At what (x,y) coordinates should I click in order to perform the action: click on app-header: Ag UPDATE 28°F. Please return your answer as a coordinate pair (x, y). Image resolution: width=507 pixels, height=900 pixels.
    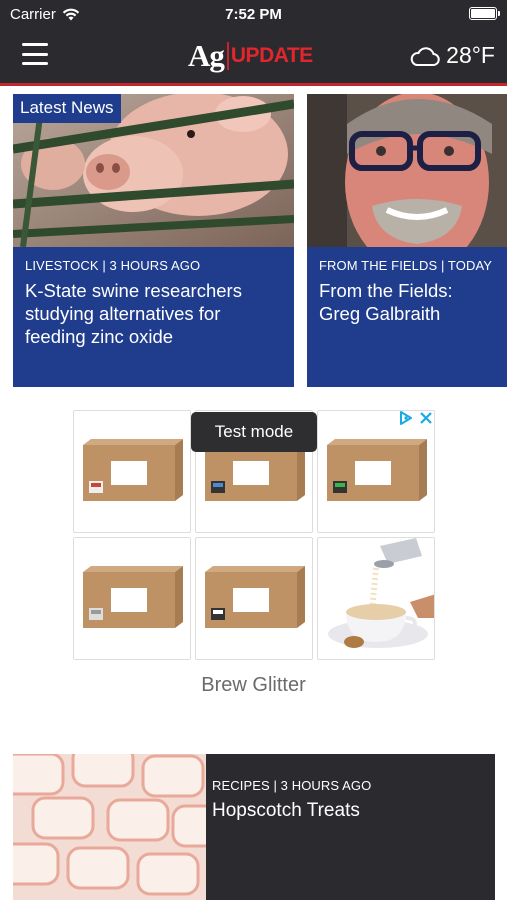
    Looking at the image, I should click on (253, 58).